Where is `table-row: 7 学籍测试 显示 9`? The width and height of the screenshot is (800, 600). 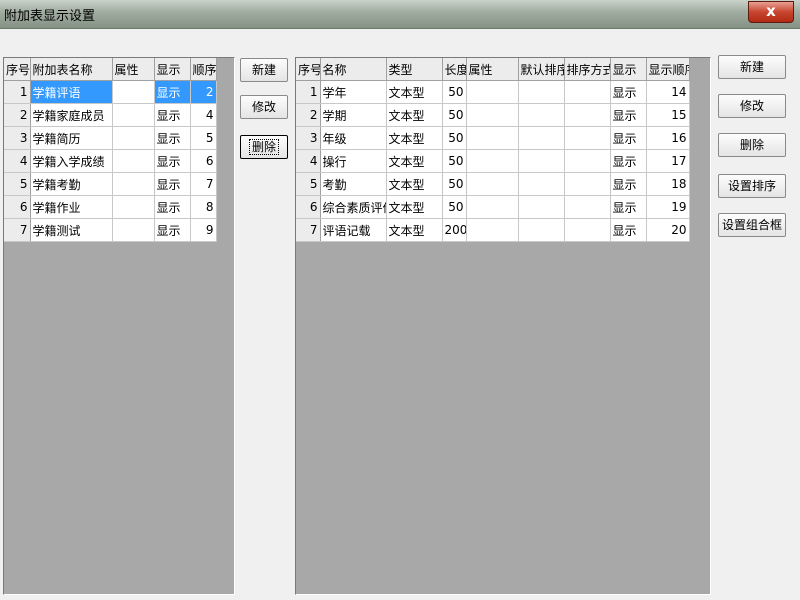
table-row: 7 学籍测试 显示 9 is located at coordinates (110, 230).